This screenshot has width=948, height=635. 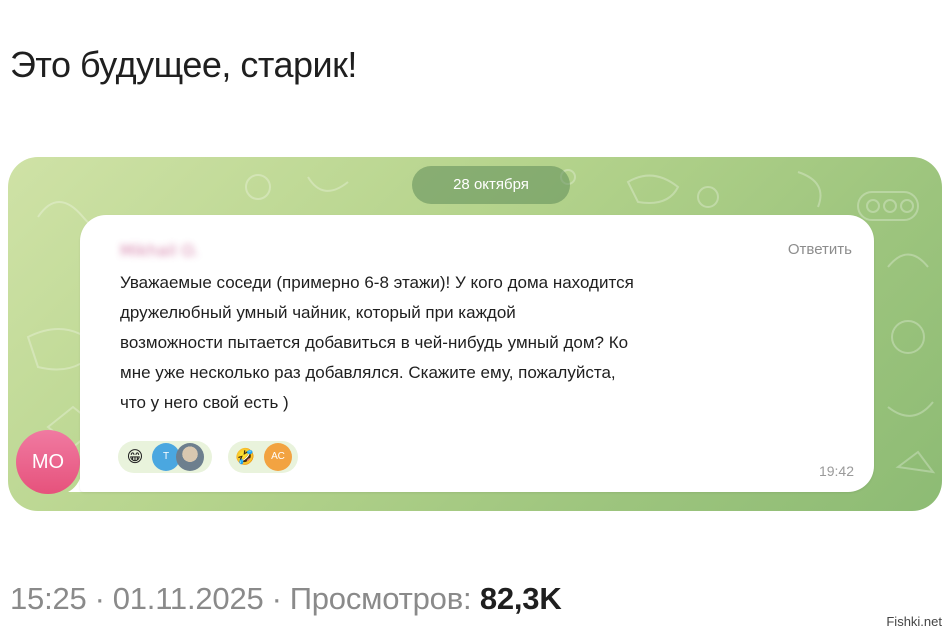 What do you see at coordinates (520, 598) in the screenshot?
I see `views-count: 82,3K` at bounding box center [520, 598].